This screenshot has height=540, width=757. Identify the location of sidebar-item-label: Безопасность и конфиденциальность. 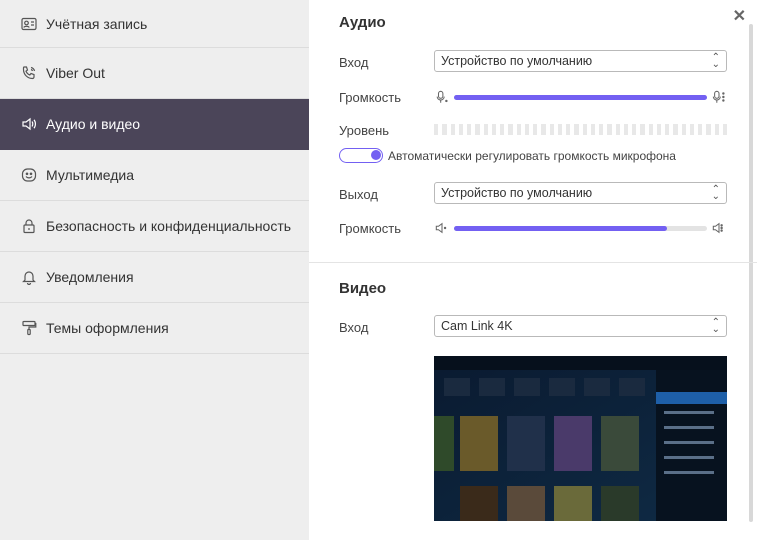
(169, 226).